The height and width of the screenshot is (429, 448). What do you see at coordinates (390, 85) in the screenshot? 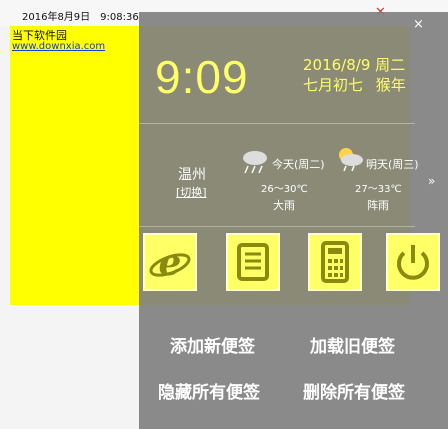
I see `zodiac: 猴年` at bounding box center [390, 85].